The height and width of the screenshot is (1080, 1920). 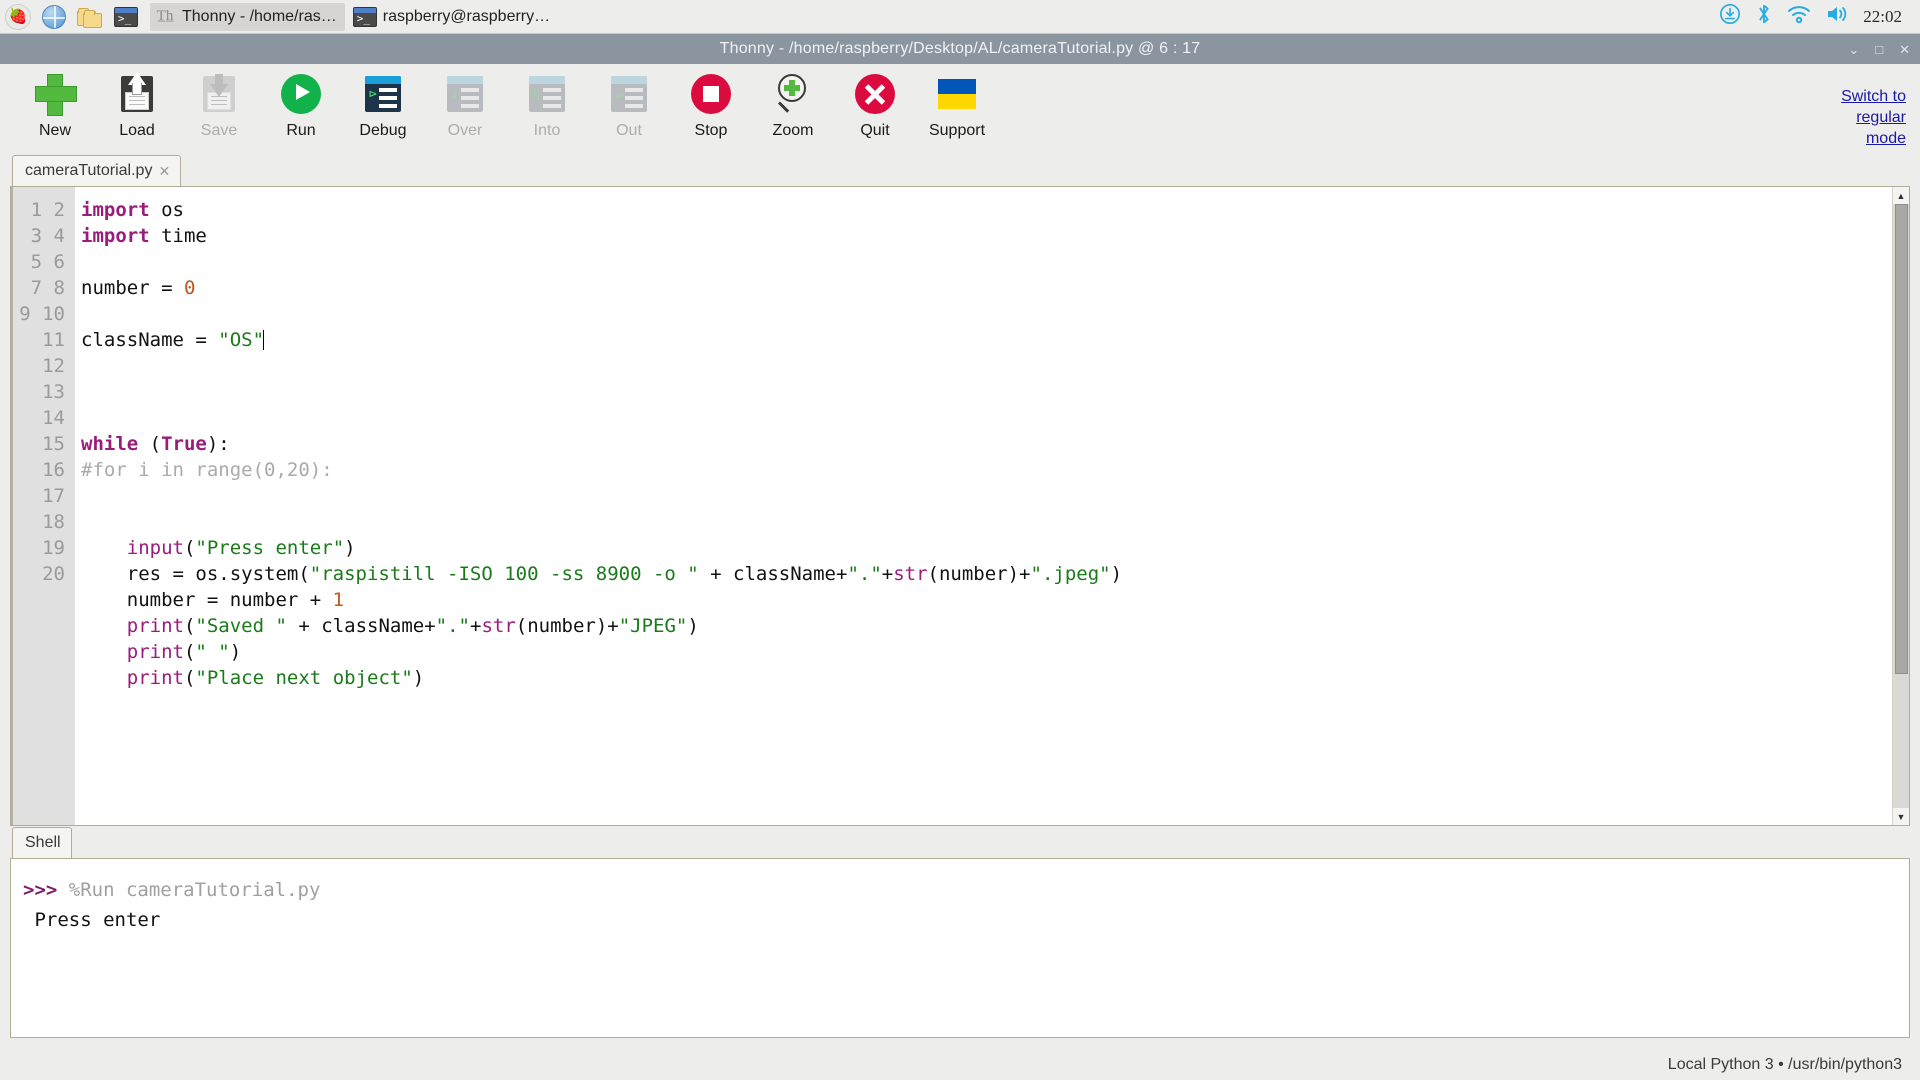 What do you see at coordinates (960, 170) in the screenshot?
I see `editor-tabstrip: cameraTutorial.py ✕` at bounding box center [960, 170].